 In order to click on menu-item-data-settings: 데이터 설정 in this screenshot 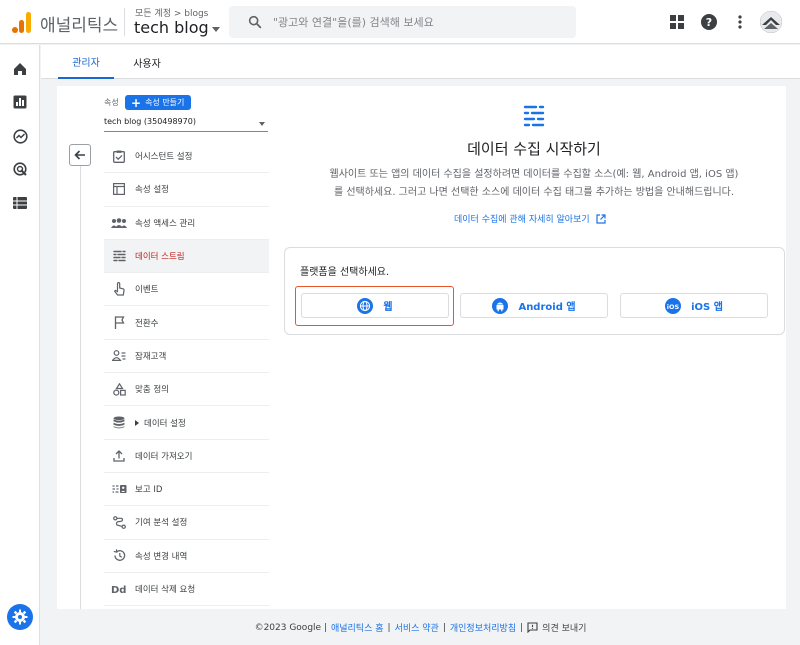, I will do `click(186, 423)`.